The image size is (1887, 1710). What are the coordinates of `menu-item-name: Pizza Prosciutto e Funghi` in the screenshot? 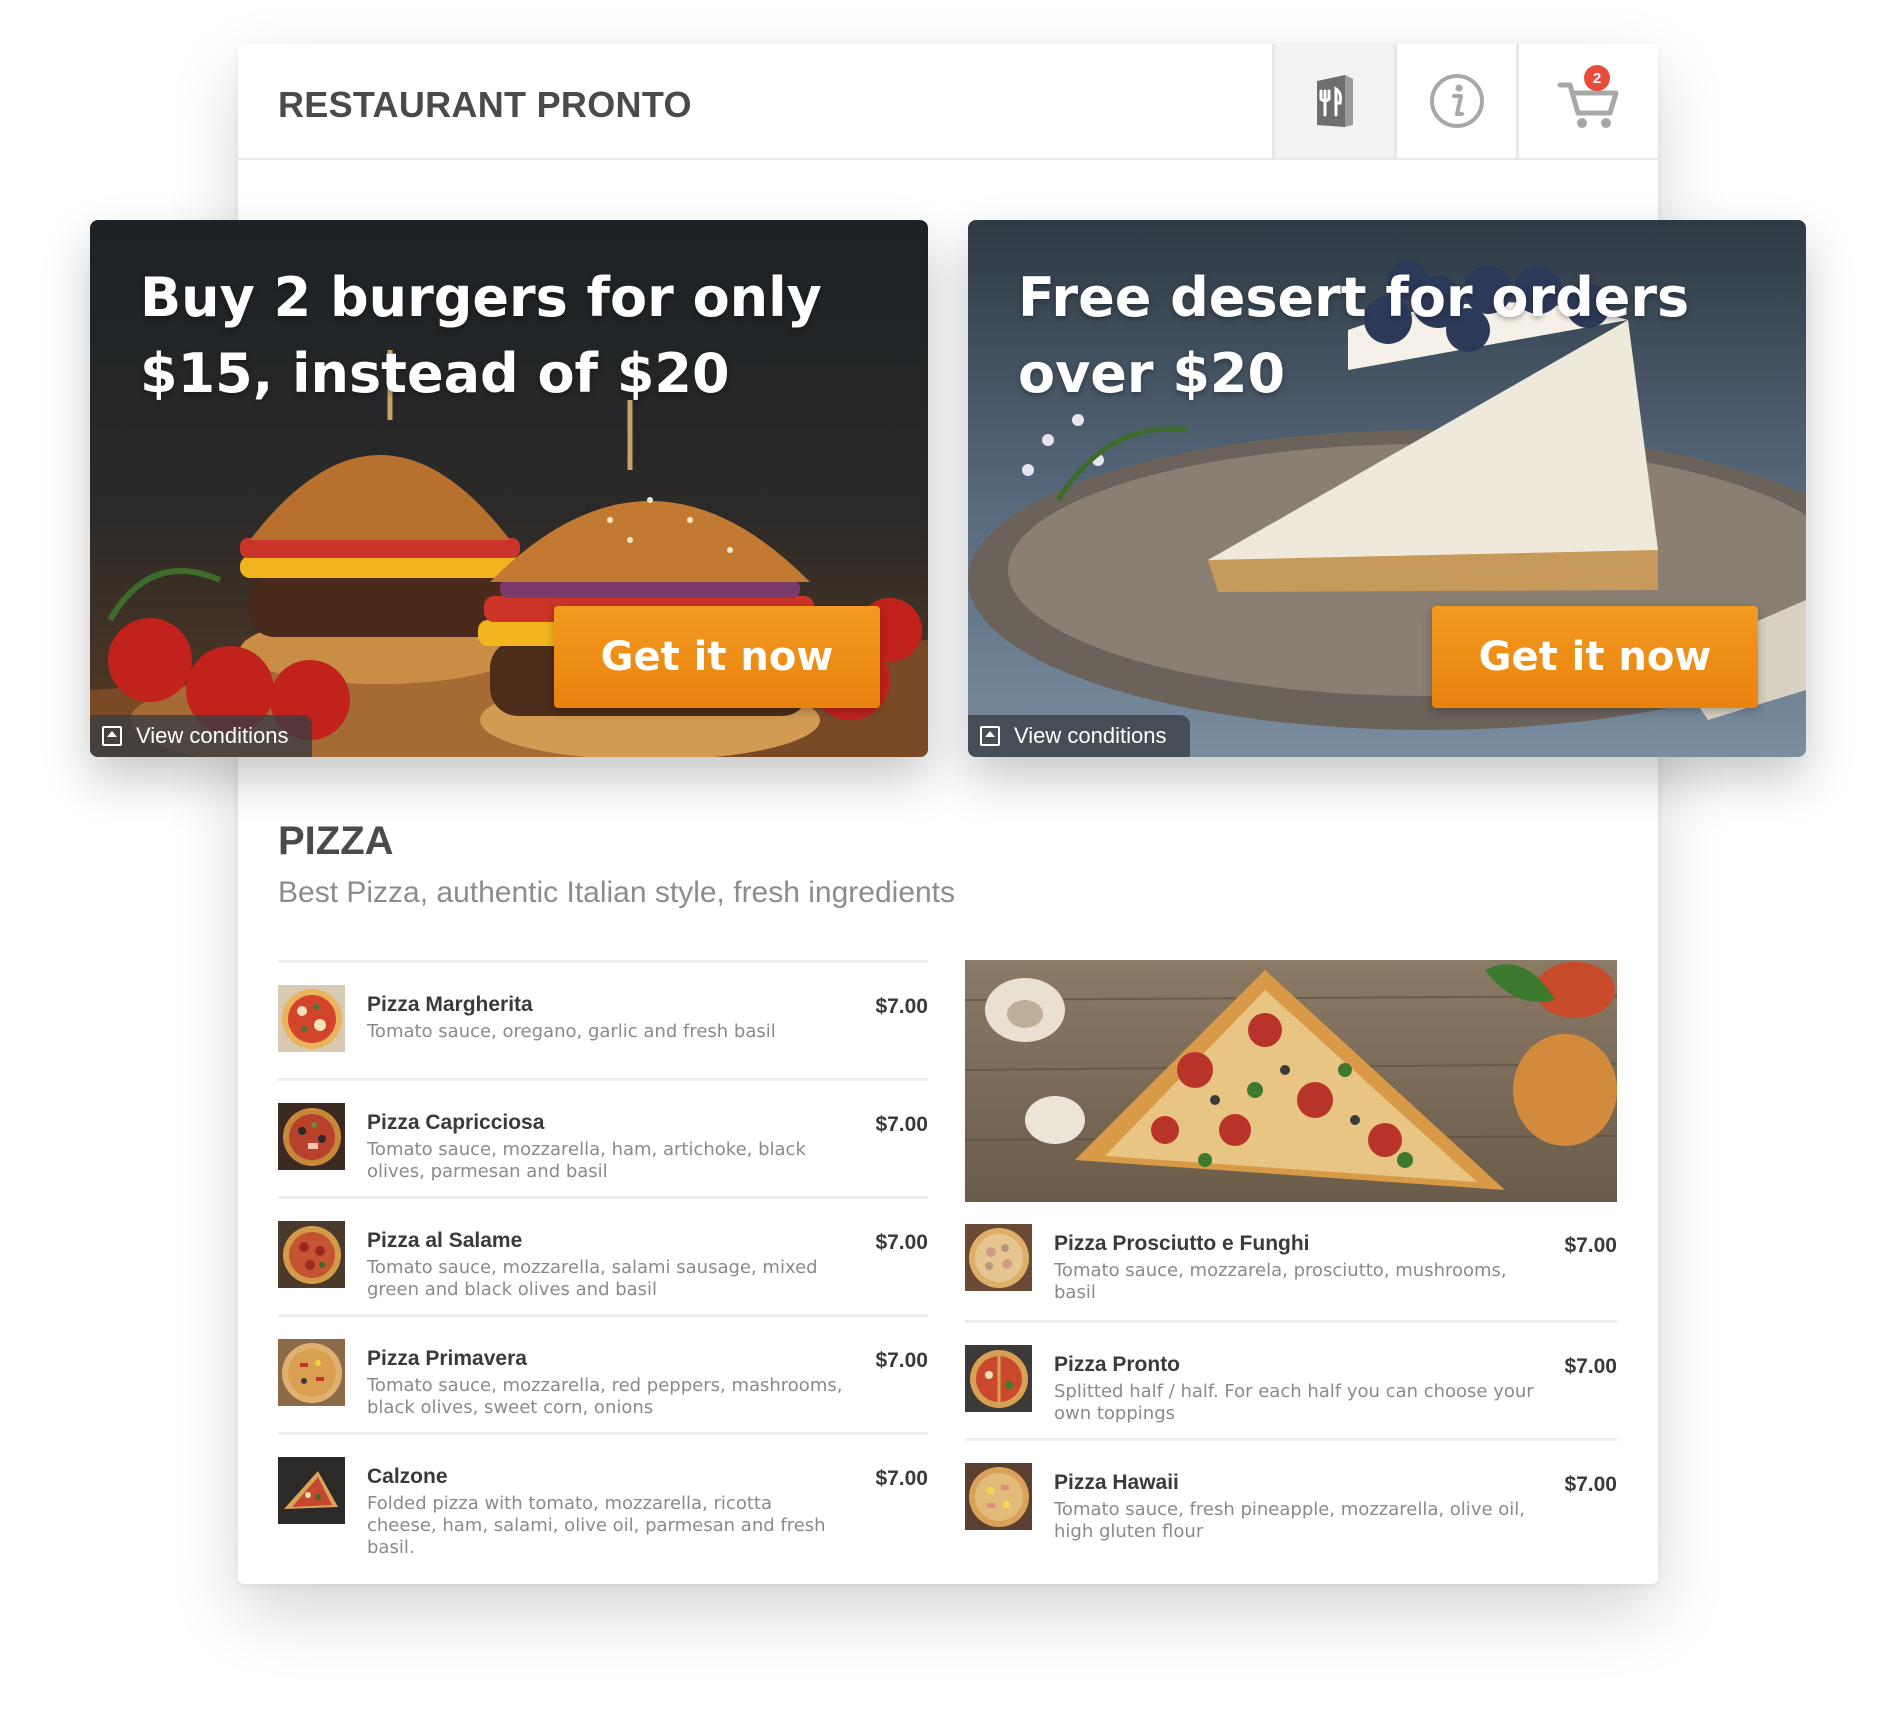 It's located at (1182, 1243).